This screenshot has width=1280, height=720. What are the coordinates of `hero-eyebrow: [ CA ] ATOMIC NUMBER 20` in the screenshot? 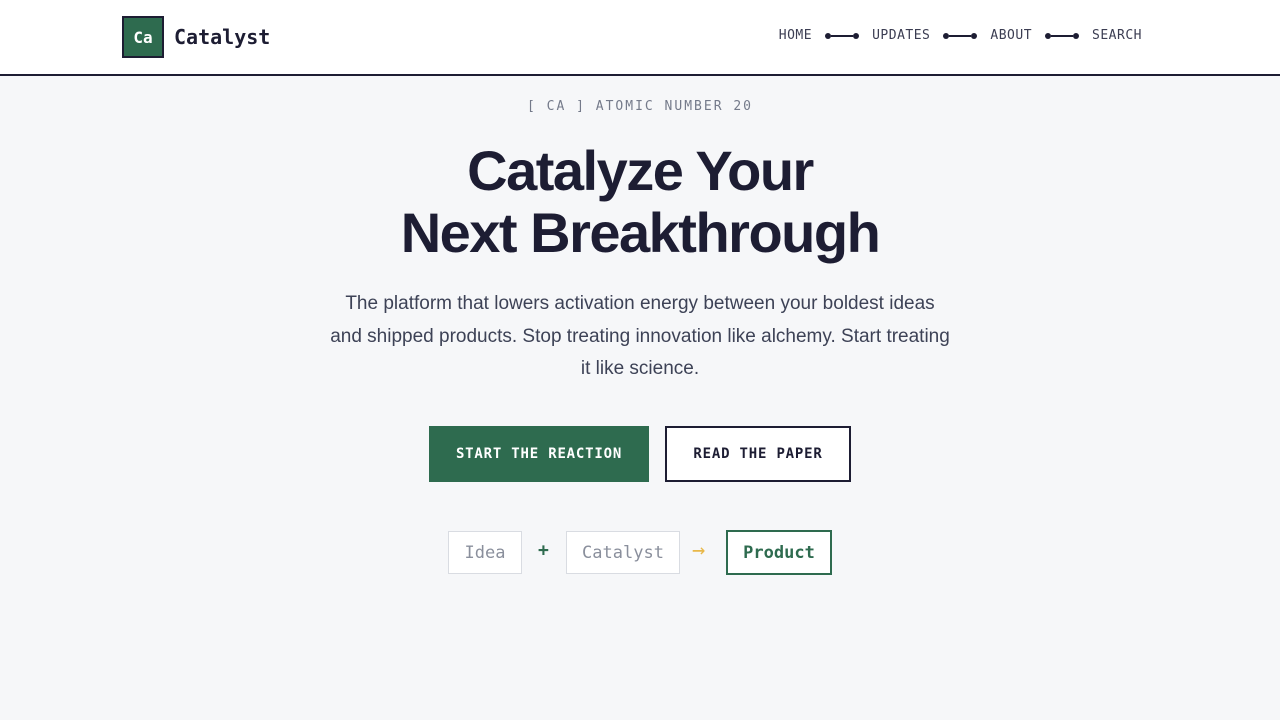 It's located at (639, 106).